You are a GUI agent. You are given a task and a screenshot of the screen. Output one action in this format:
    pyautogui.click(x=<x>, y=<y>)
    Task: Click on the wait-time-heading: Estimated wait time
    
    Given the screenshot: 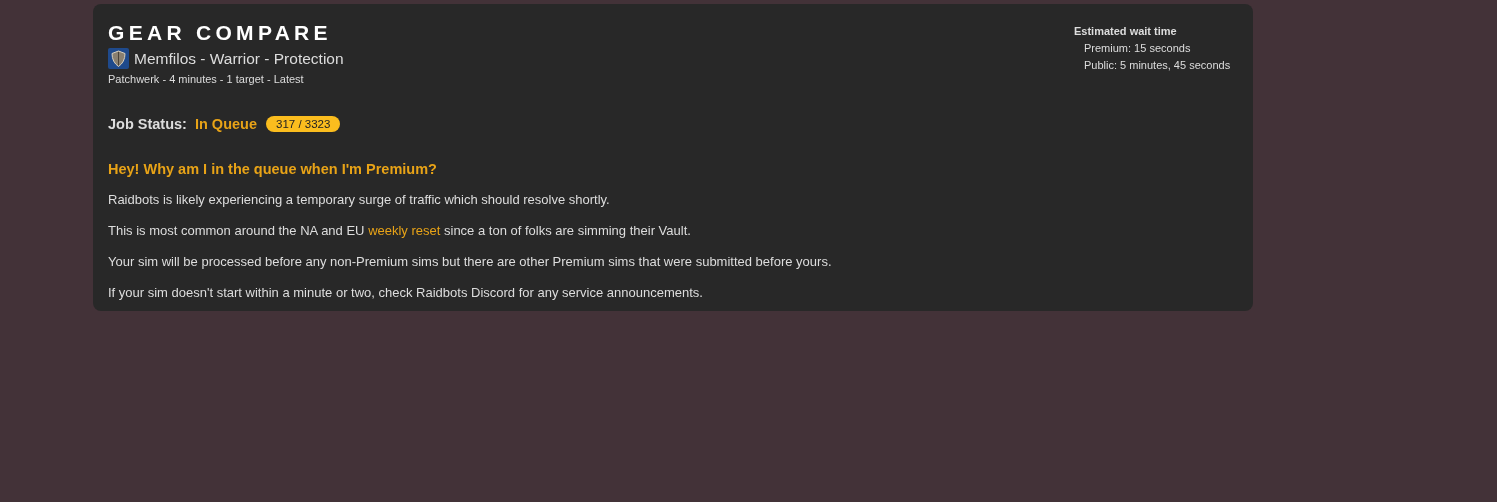 What is the action you would take?
    pyautogui.click(x=1126, y=31)
    